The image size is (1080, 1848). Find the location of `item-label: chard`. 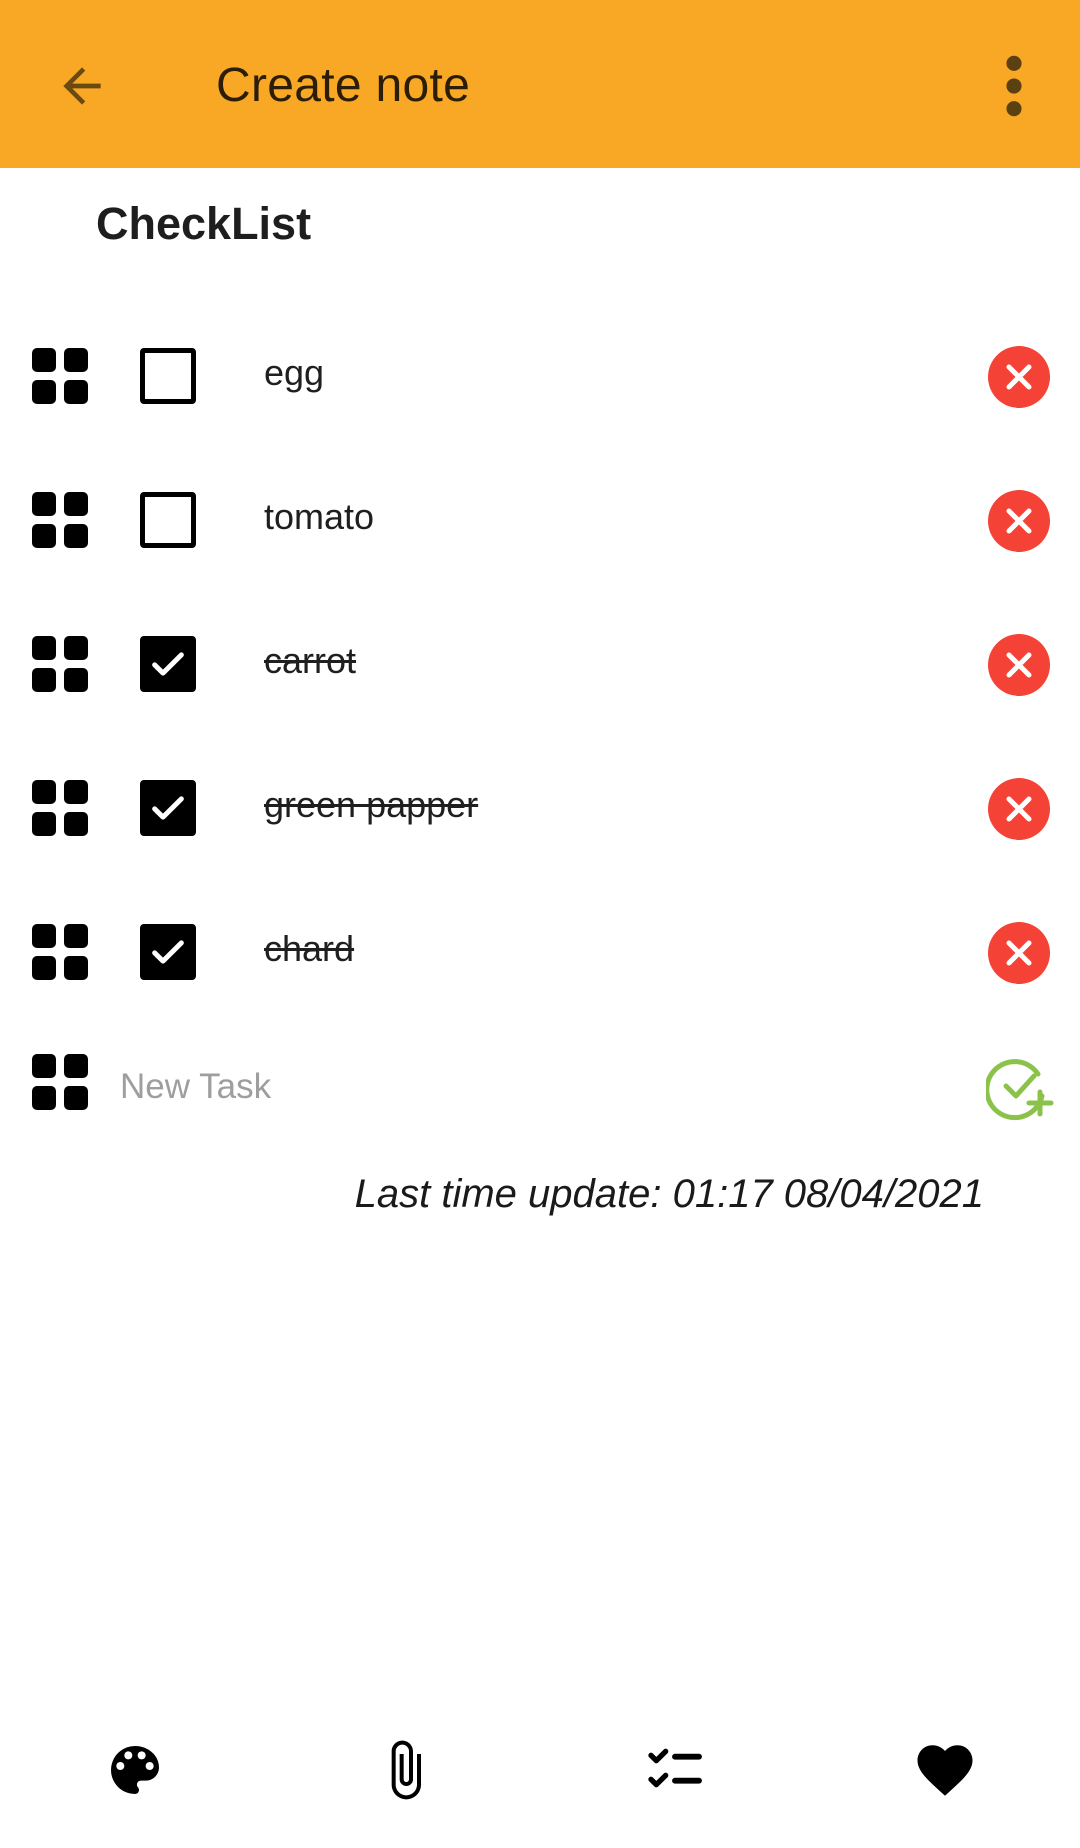

item-label: chard is located at coordinates (309, 949).